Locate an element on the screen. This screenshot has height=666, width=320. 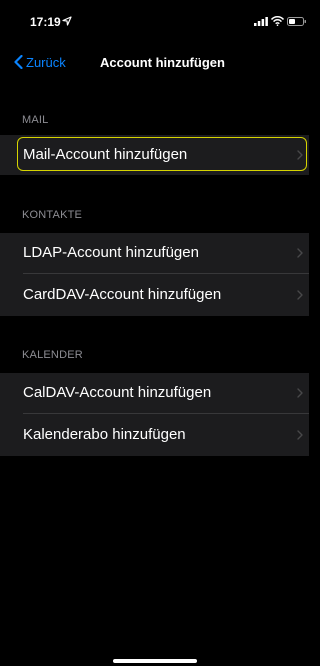
row-label: CardDAV-Account hinzufügen is located at coordinates (122, 294).